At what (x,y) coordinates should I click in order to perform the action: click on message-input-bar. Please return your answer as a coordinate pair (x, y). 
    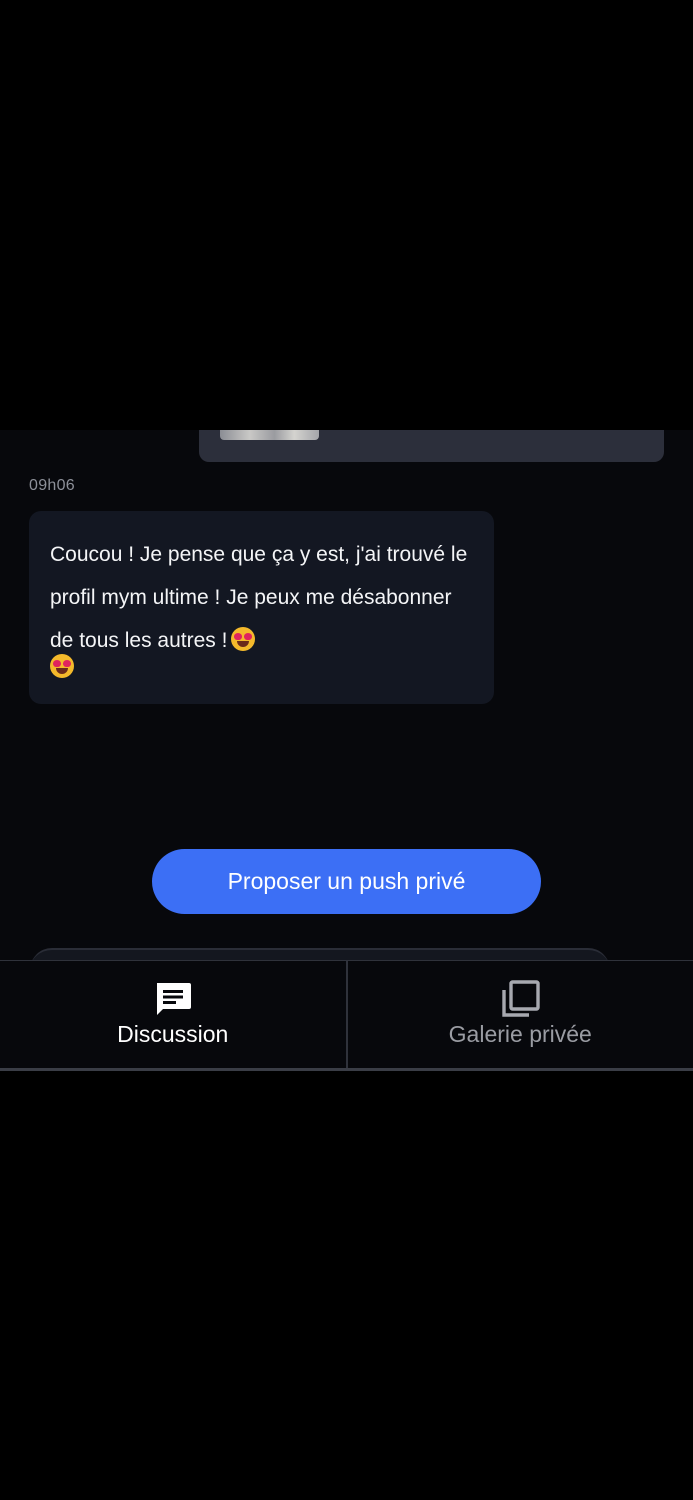
    Looking at the image, I should click on (320, 954).